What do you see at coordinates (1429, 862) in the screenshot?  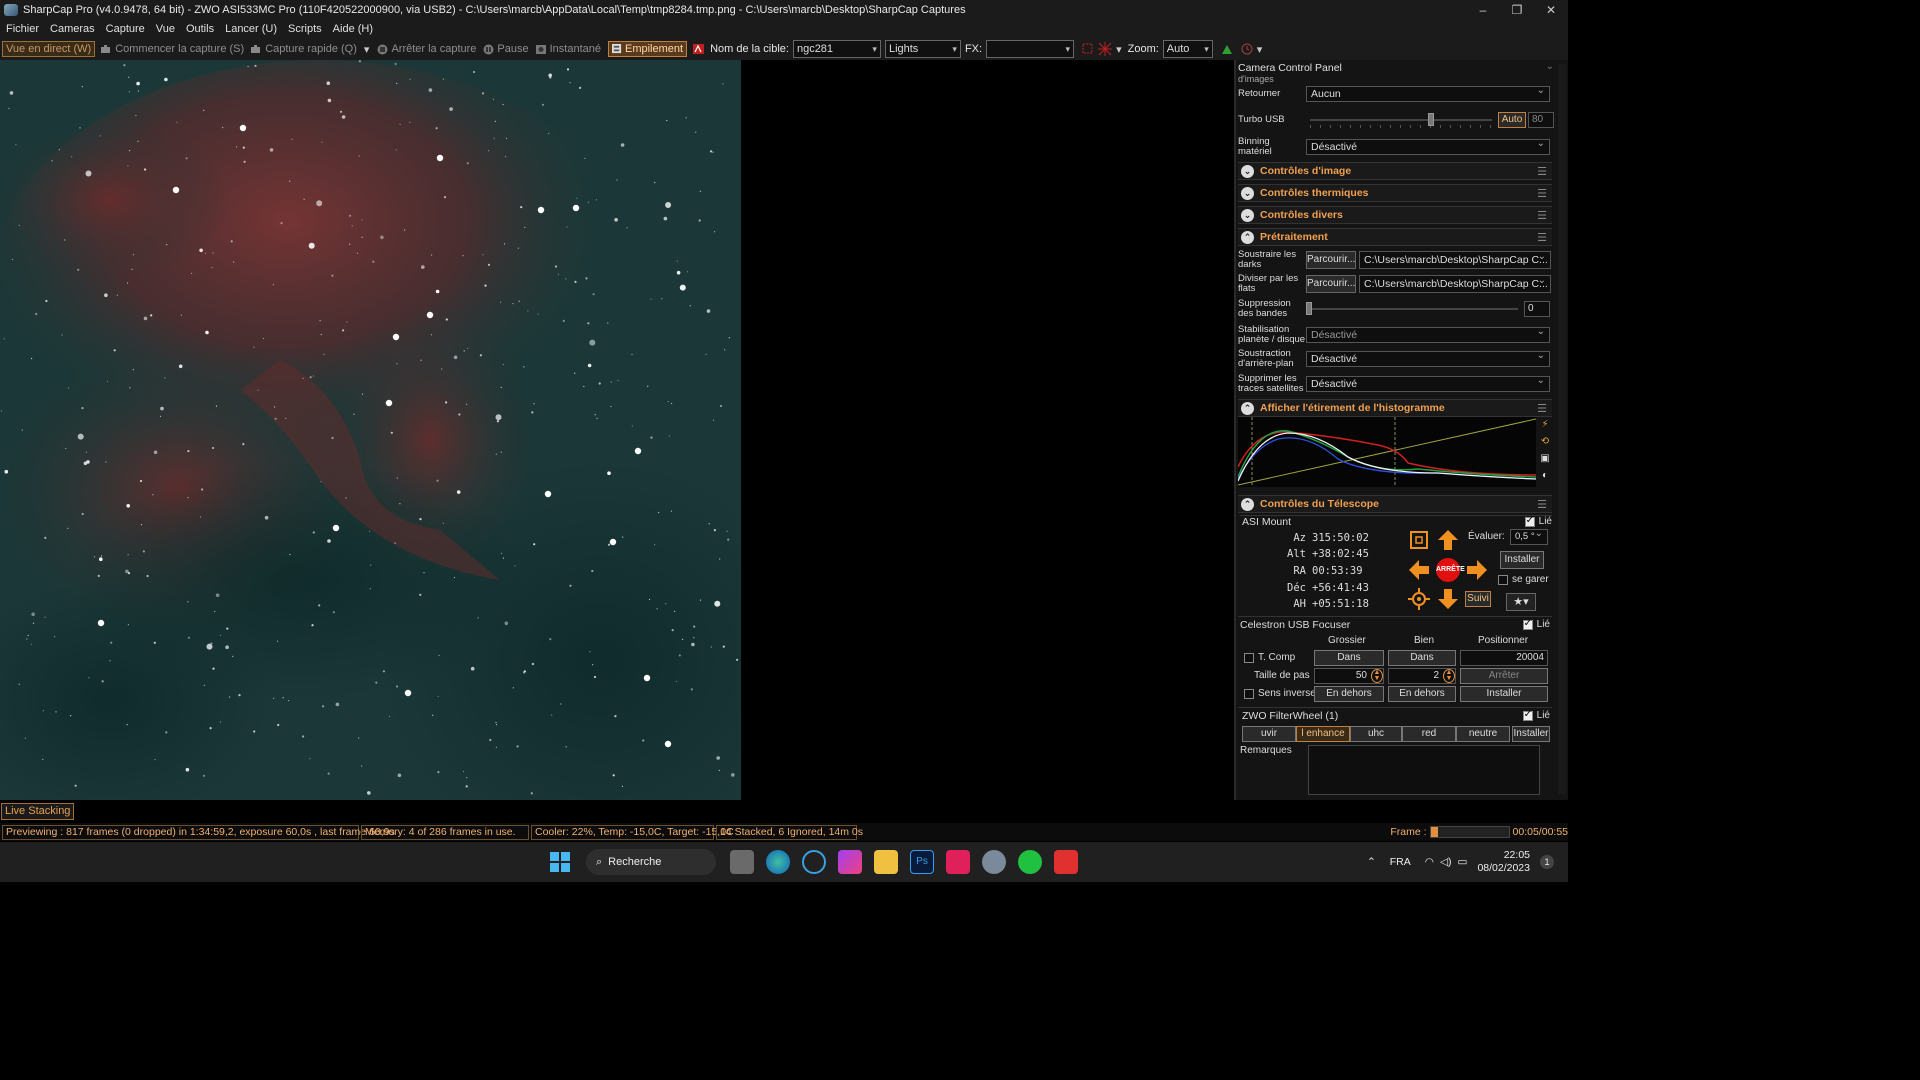 I see `wifi-icon: ◠` at bounding box center [1429, 862].